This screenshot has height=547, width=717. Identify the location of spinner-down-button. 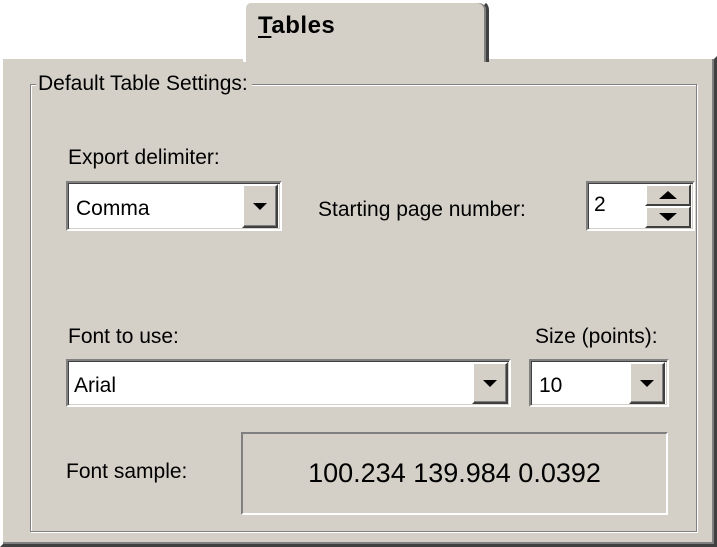
(668, 217).